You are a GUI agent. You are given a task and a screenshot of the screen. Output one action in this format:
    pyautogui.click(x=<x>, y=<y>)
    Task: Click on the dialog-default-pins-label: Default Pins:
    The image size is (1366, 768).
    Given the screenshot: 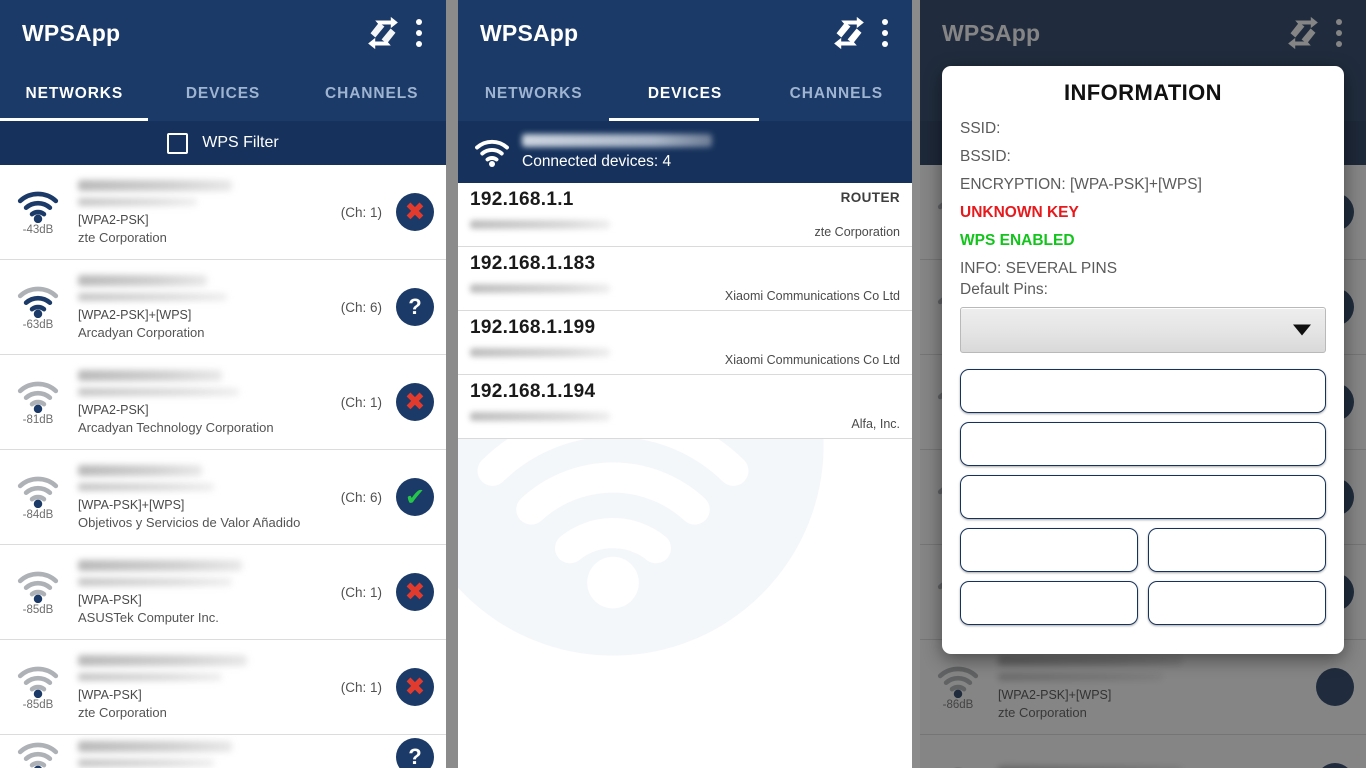 What is the action you would take?
    pyautogui.click(x=1004, y=289)
    